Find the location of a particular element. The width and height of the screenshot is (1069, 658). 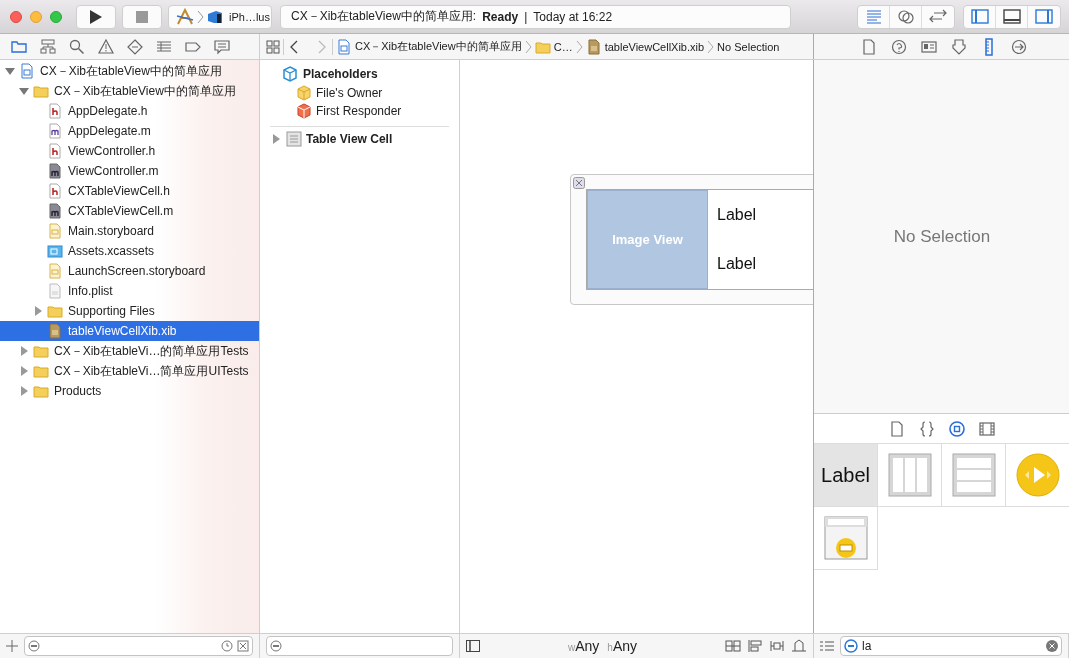

file-tree-row: tableViewCellXib.xib is located at coordinates (129, 331).